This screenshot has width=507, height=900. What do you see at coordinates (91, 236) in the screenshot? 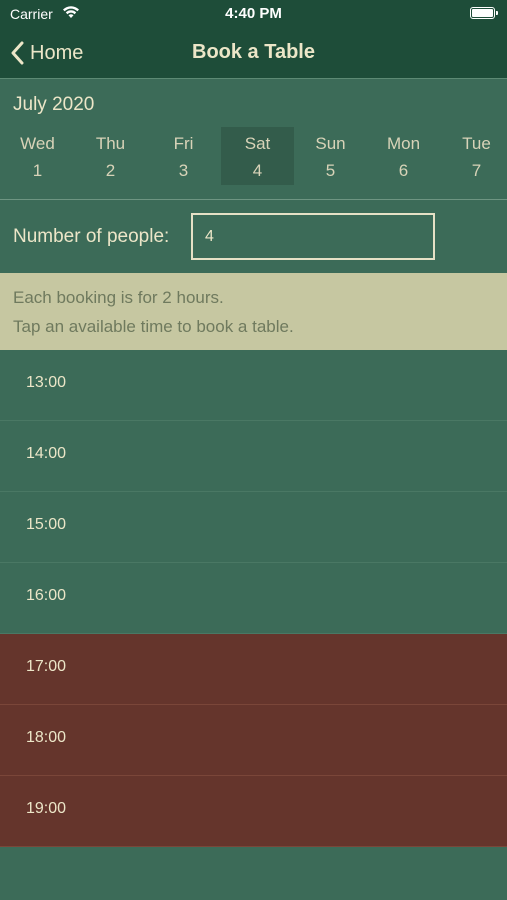
I see `people-label: Number of people:` at bounding box center [91, 236].